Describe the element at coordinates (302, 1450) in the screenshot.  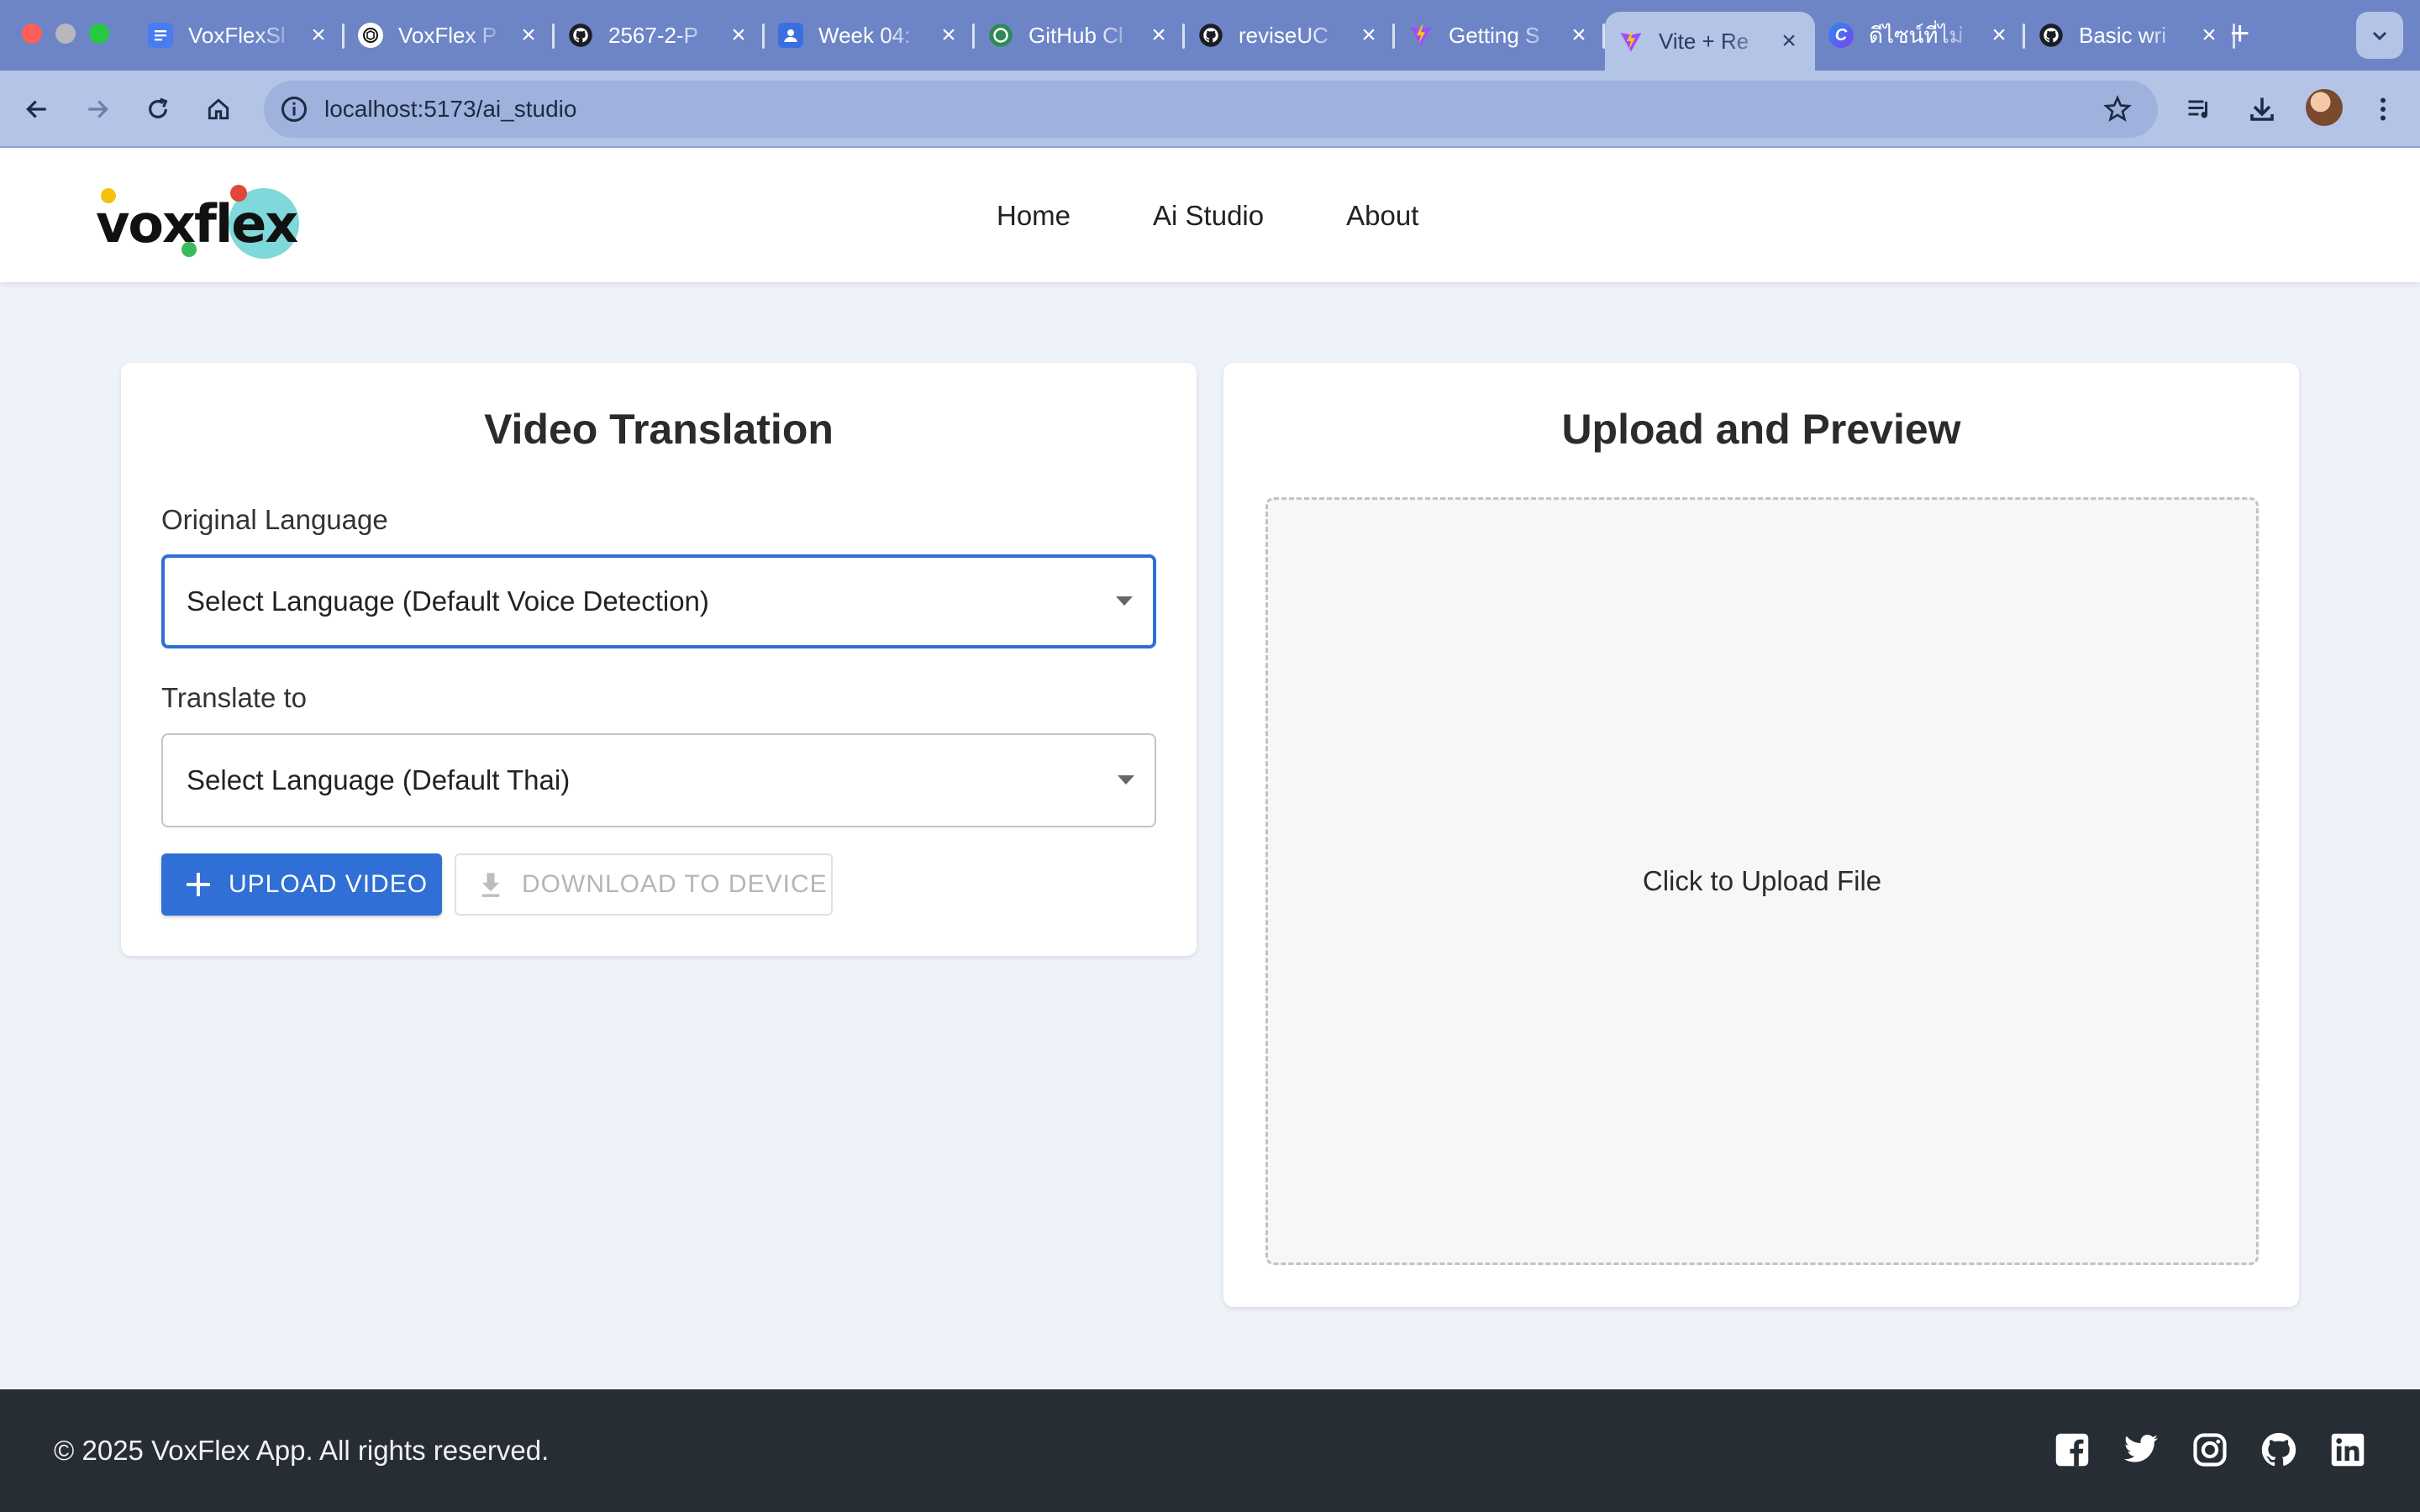
I see `copyright-text: © 2025 VoxFlex App. All rights reserved.` at that location.